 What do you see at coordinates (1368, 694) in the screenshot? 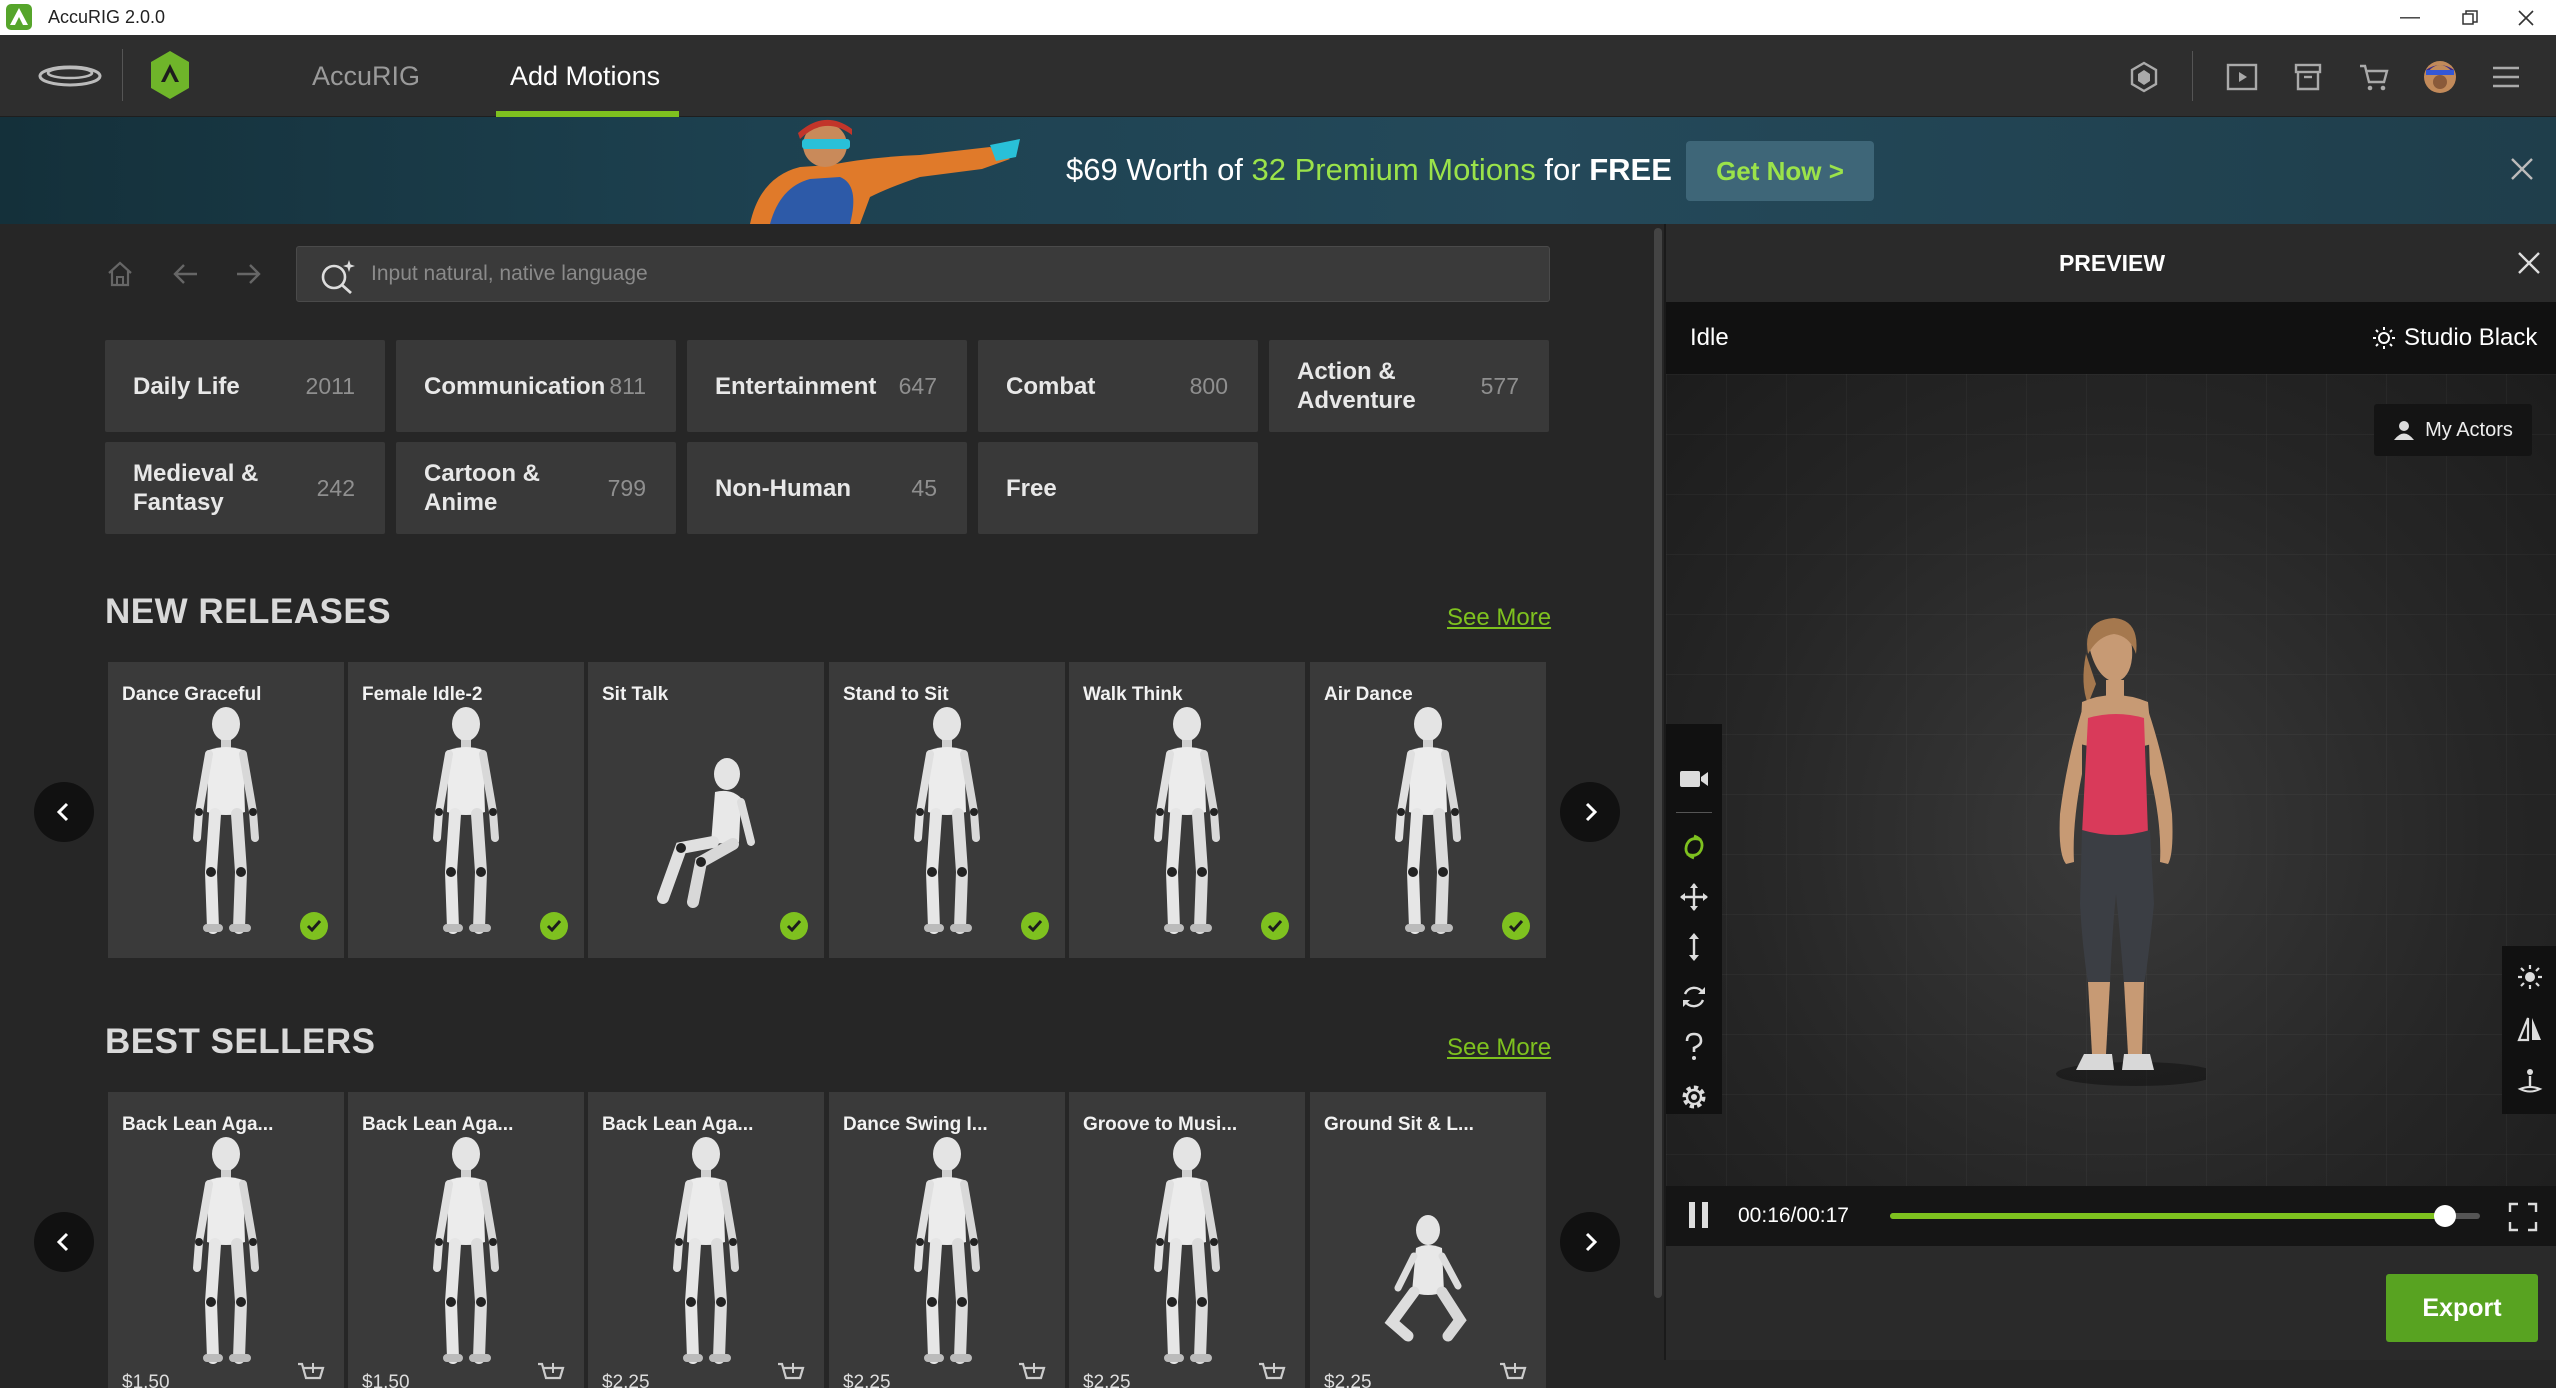
I see `motion-card-title: Air Dance` at bounding box center [1368, 694].